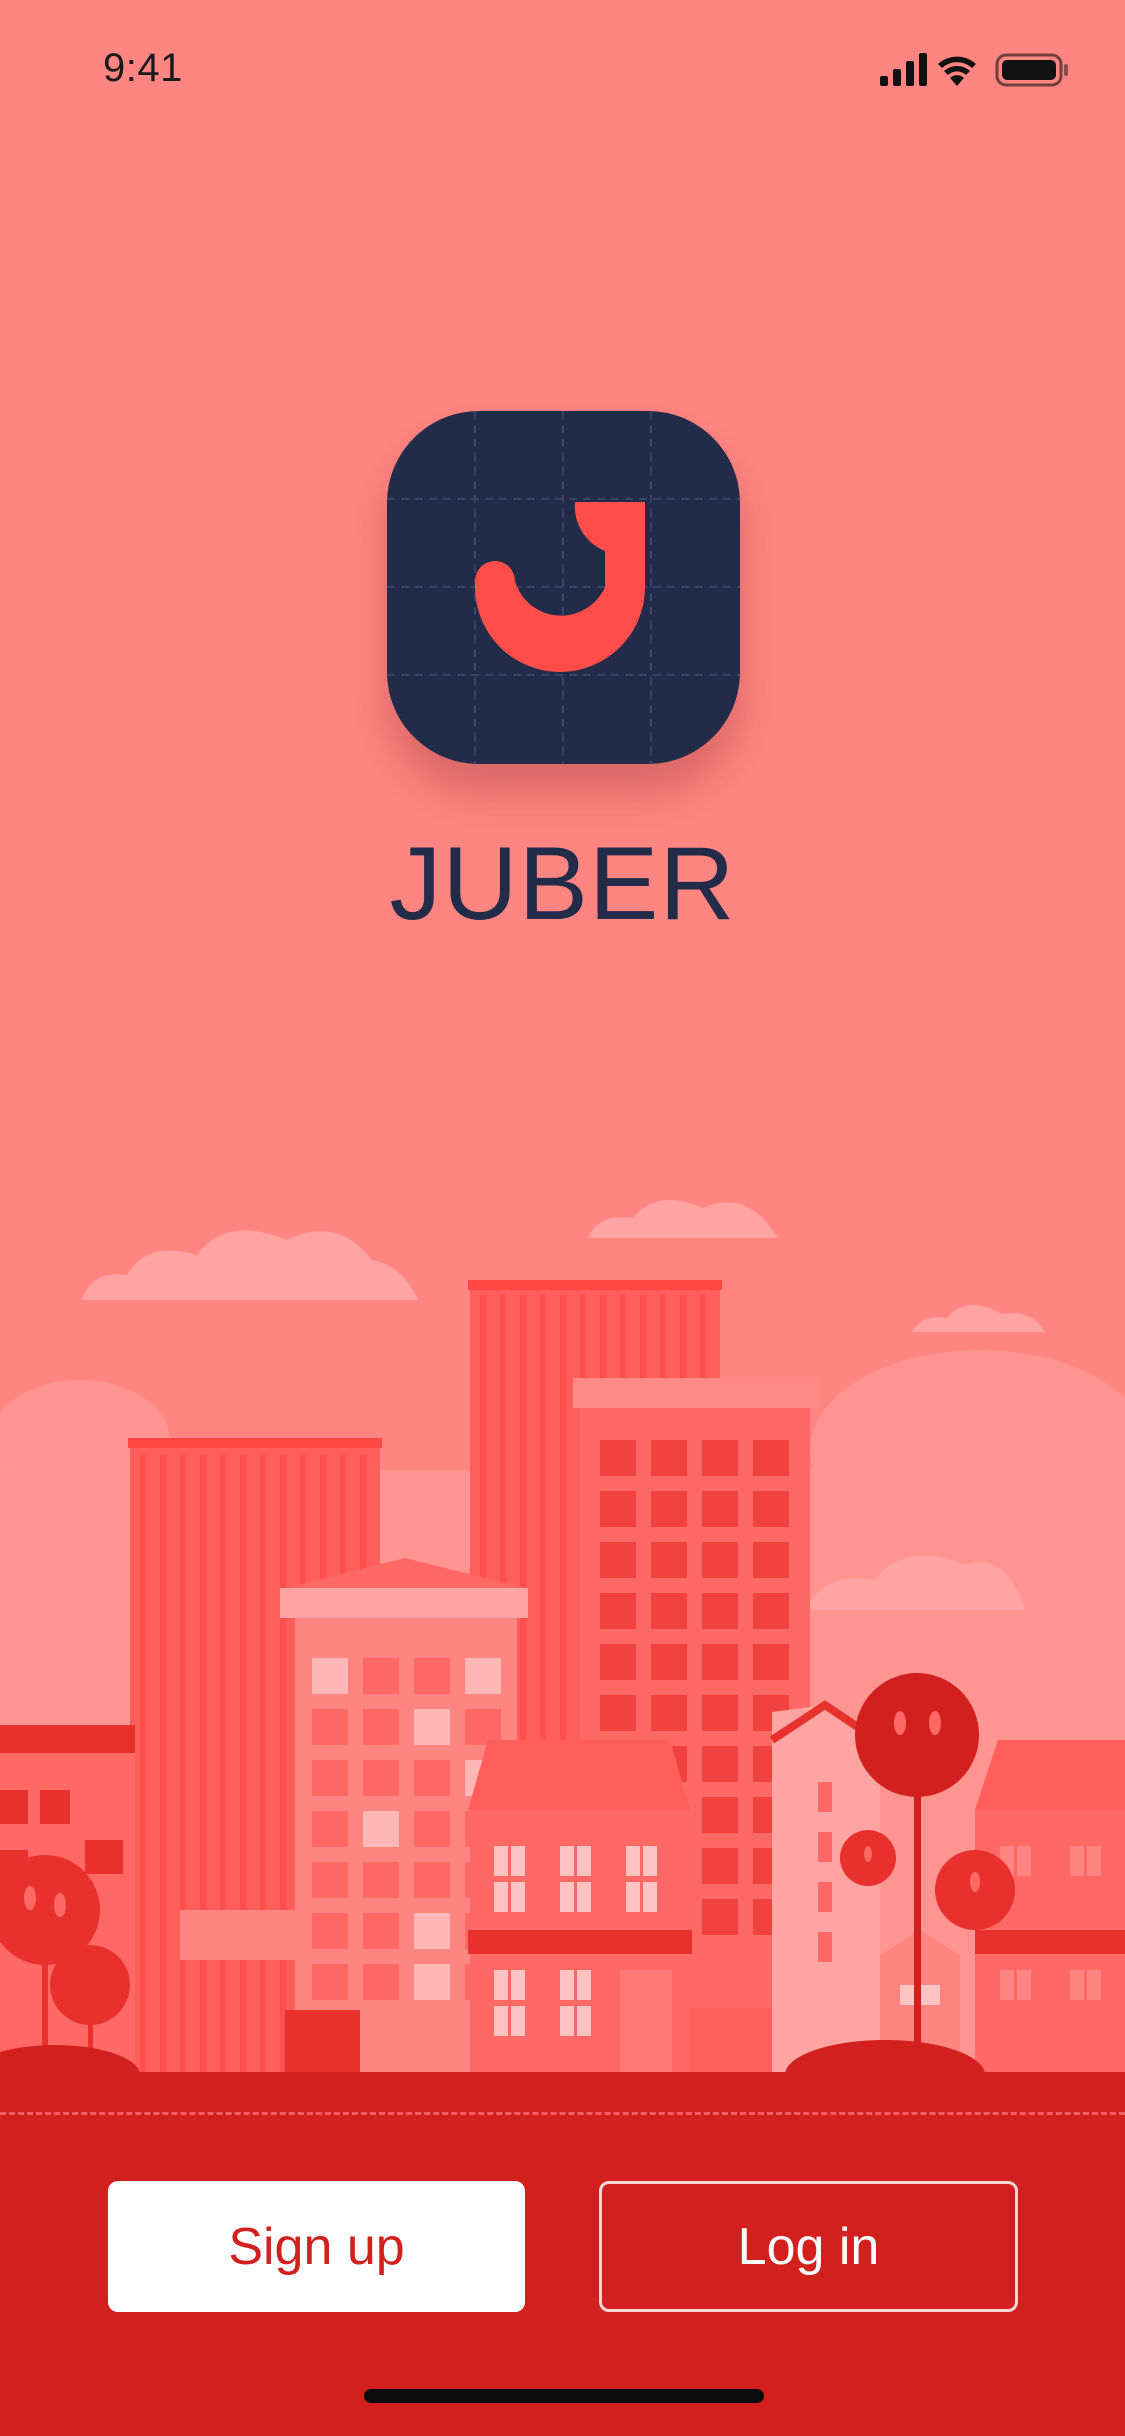 The height and width of the screenshot is (2436, 1125). I want to click on wifi-icon, so click(957, 71).